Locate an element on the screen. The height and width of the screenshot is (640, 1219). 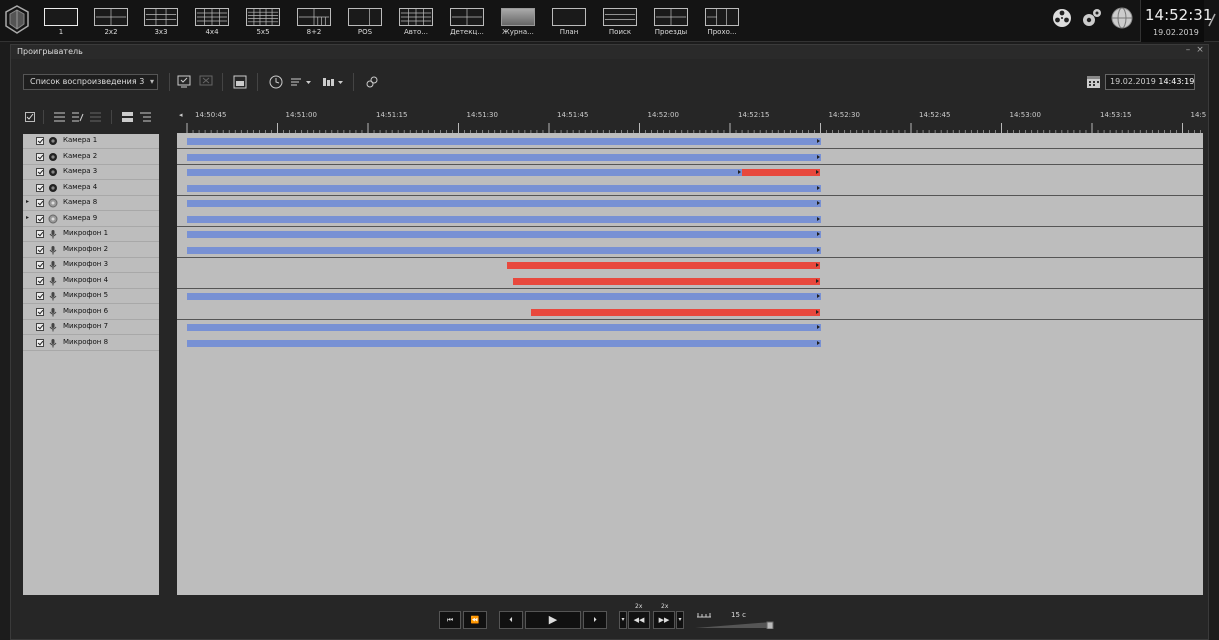
source-row: Микрофон 4 is located at coordinates (91, 281).